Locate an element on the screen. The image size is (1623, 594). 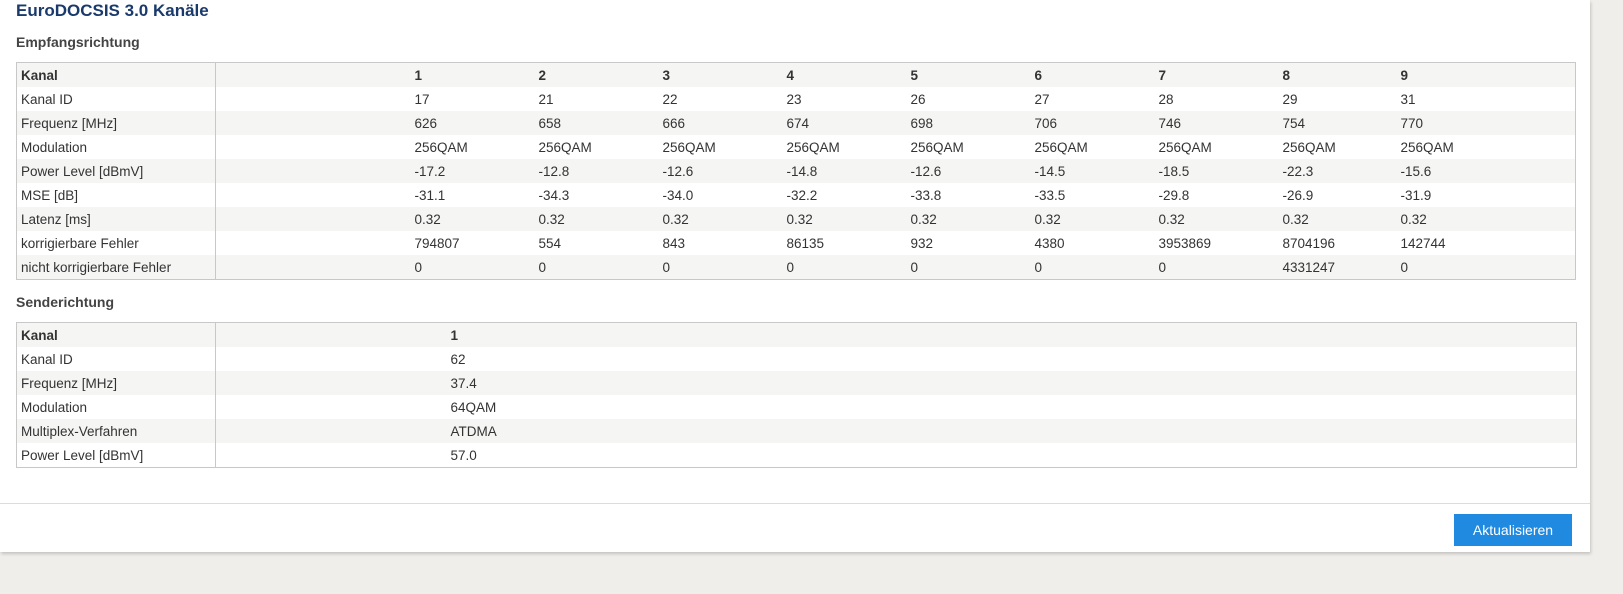
table-cell: -18.5 is located at coordinates (1216, 171).